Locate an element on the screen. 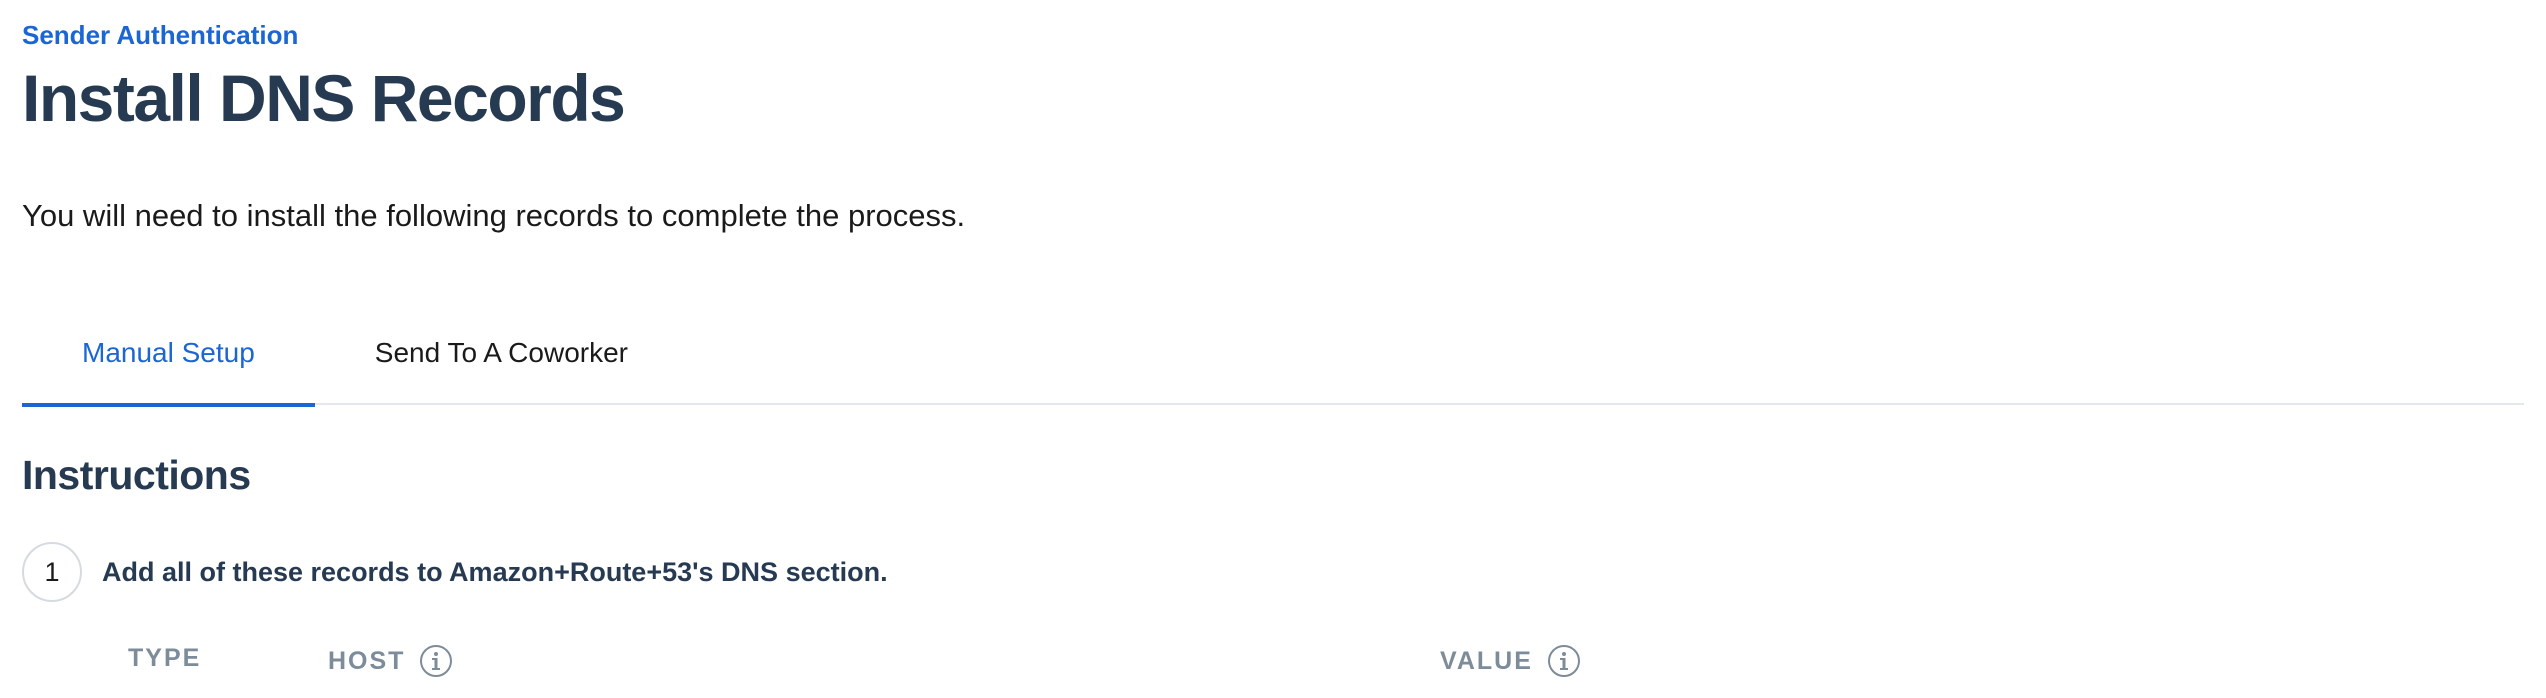 The image size is (2546, 698). column-header-label: HOST is located at coordinates (367, 660).